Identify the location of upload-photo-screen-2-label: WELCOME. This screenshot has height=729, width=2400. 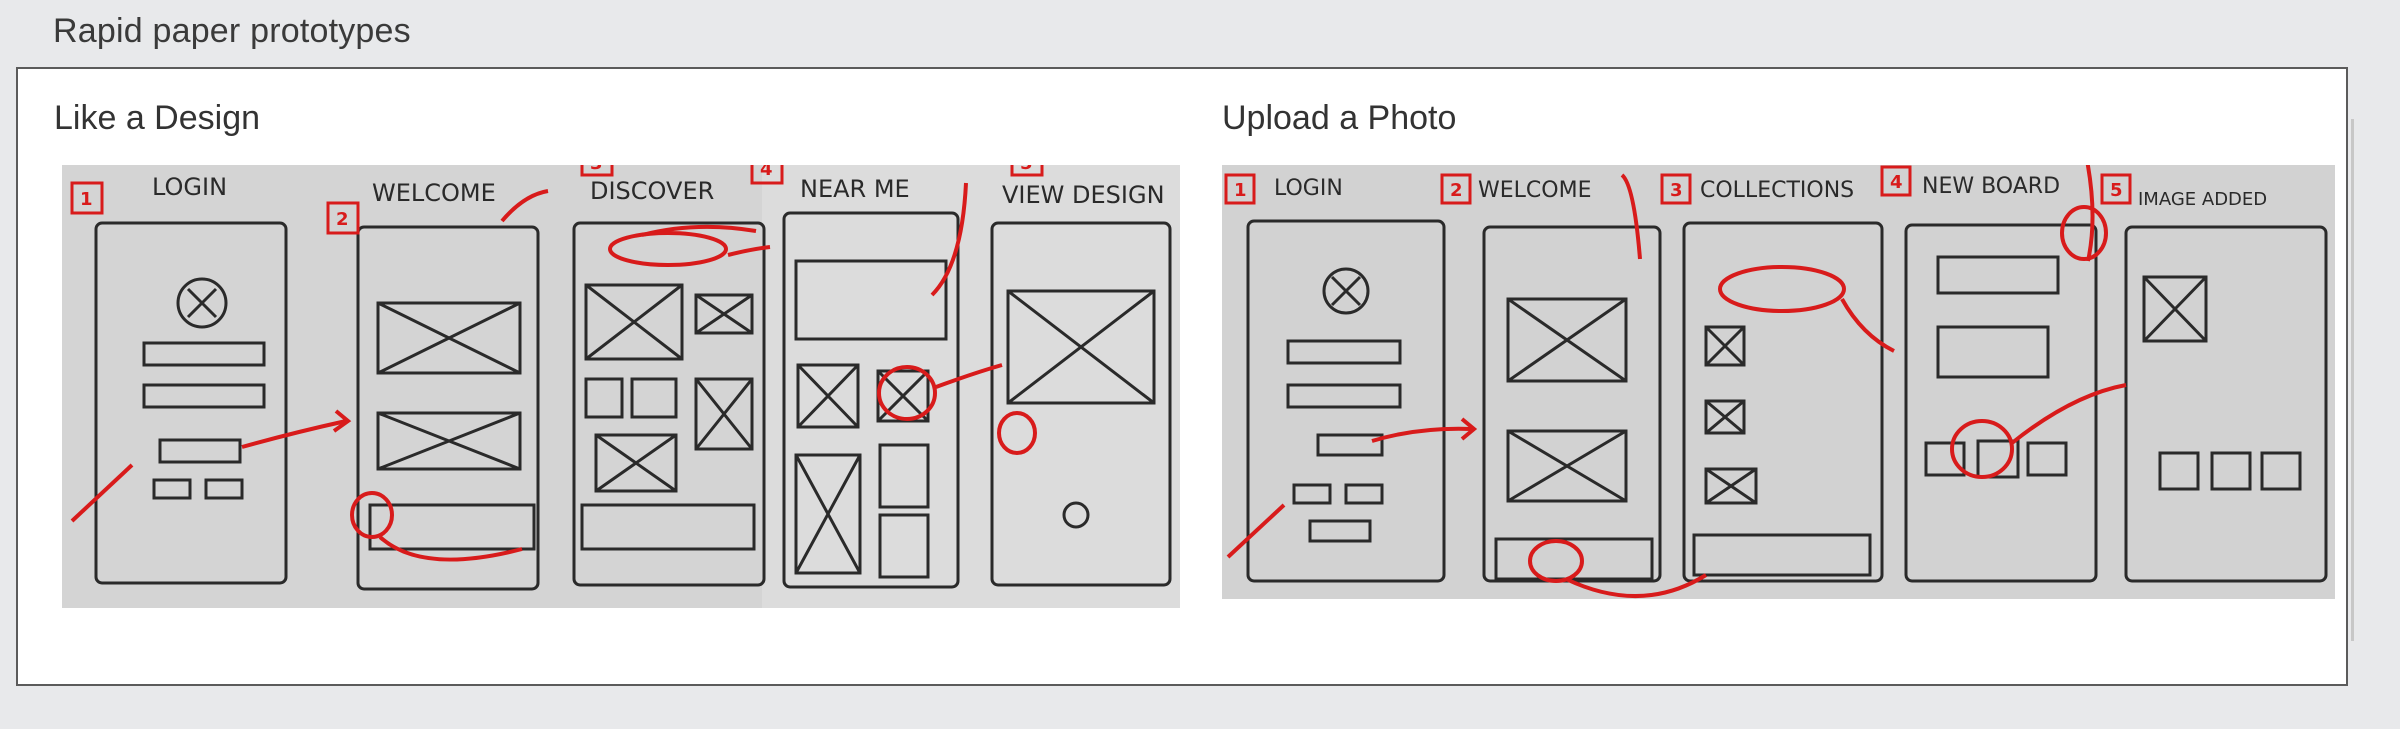
(1534, 190).